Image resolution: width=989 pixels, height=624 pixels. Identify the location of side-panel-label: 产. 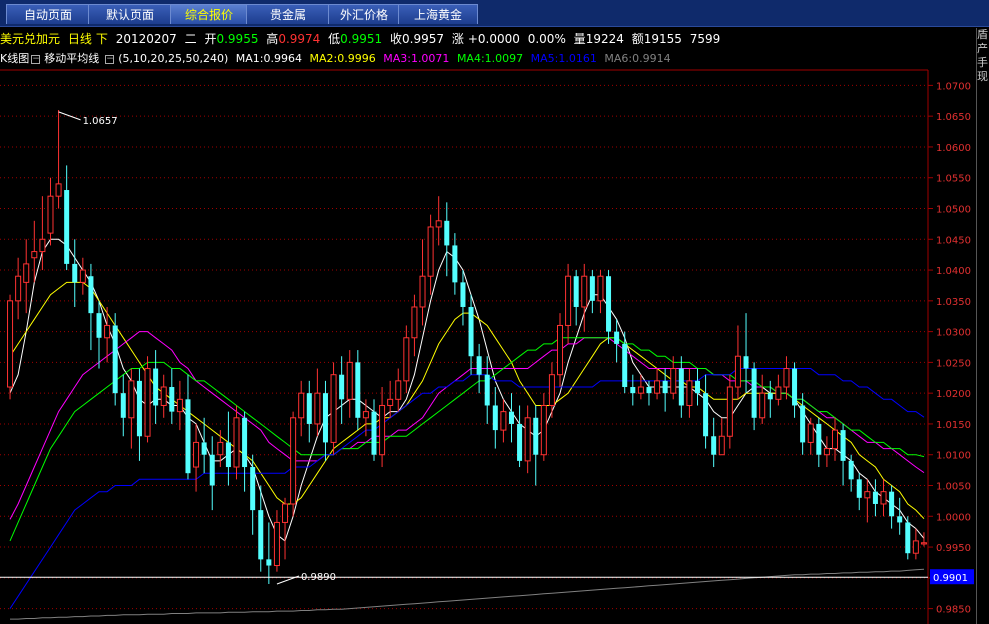
(982, 48).